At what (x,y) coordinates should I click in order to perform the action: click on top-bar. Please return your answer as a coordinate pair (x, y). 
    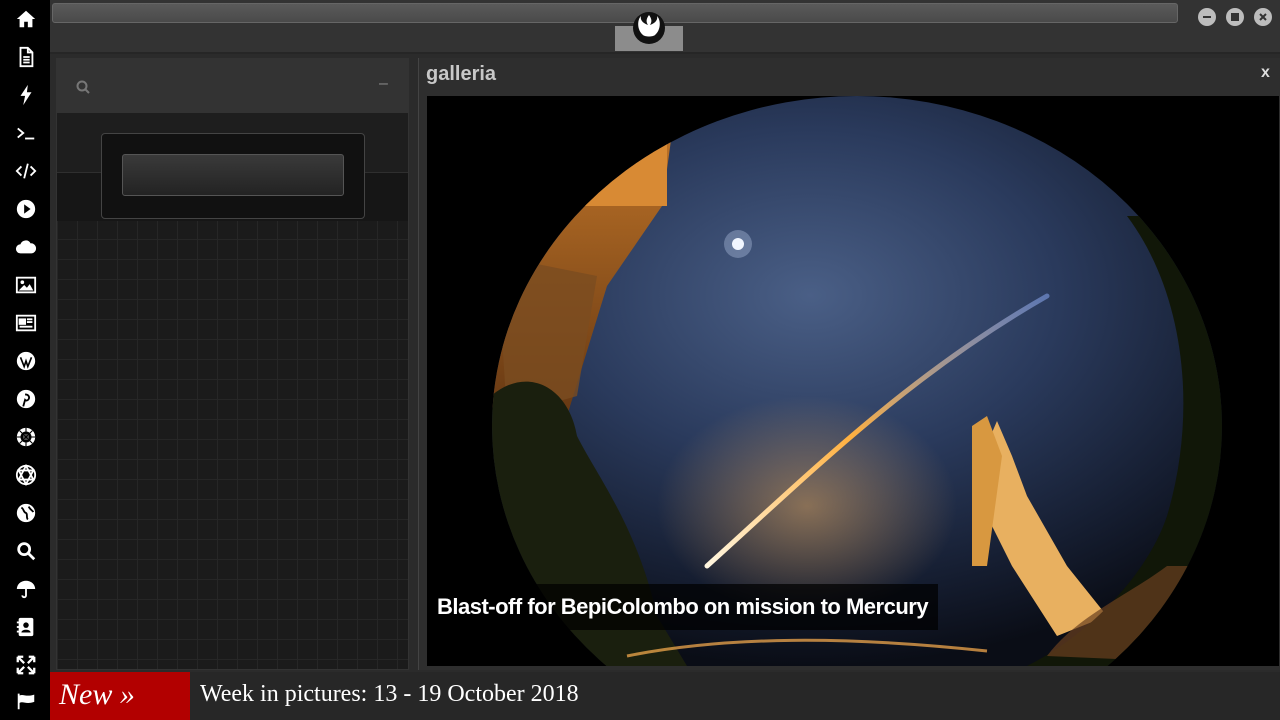
    Looking at the image, I should click on (665, 27).